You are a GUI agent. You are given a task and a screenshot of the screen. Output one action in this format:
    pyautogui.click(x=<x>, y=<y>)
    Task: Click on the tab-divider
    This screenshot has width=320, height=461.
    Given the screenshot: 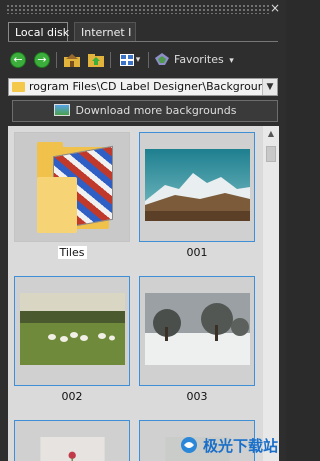 What is the action you would take?
    pyautogui.click(x=143, y=41)
    